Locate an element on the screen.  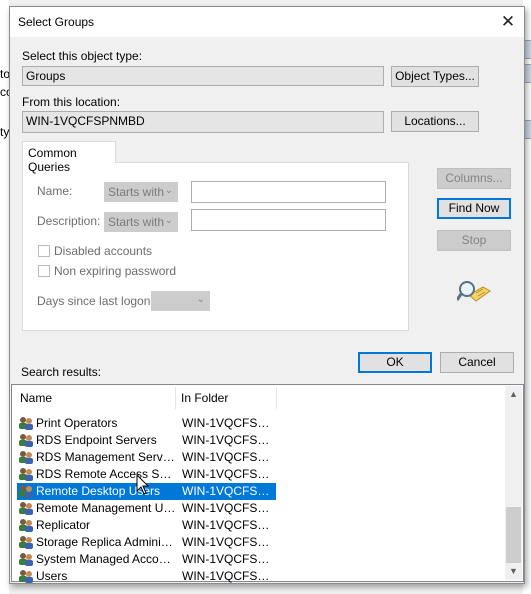
non-expiring-password-checkbox is located at coordinates (44, 271).